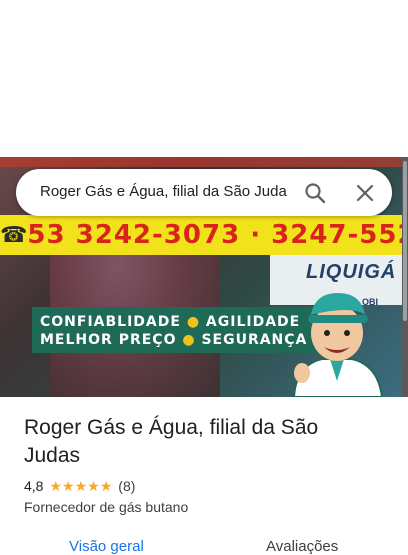 This screenshot has height=555, width=408. I want to click on rating-row: 4,8 ★ ★ ★ ★ ★ (8), so click(79, 486).